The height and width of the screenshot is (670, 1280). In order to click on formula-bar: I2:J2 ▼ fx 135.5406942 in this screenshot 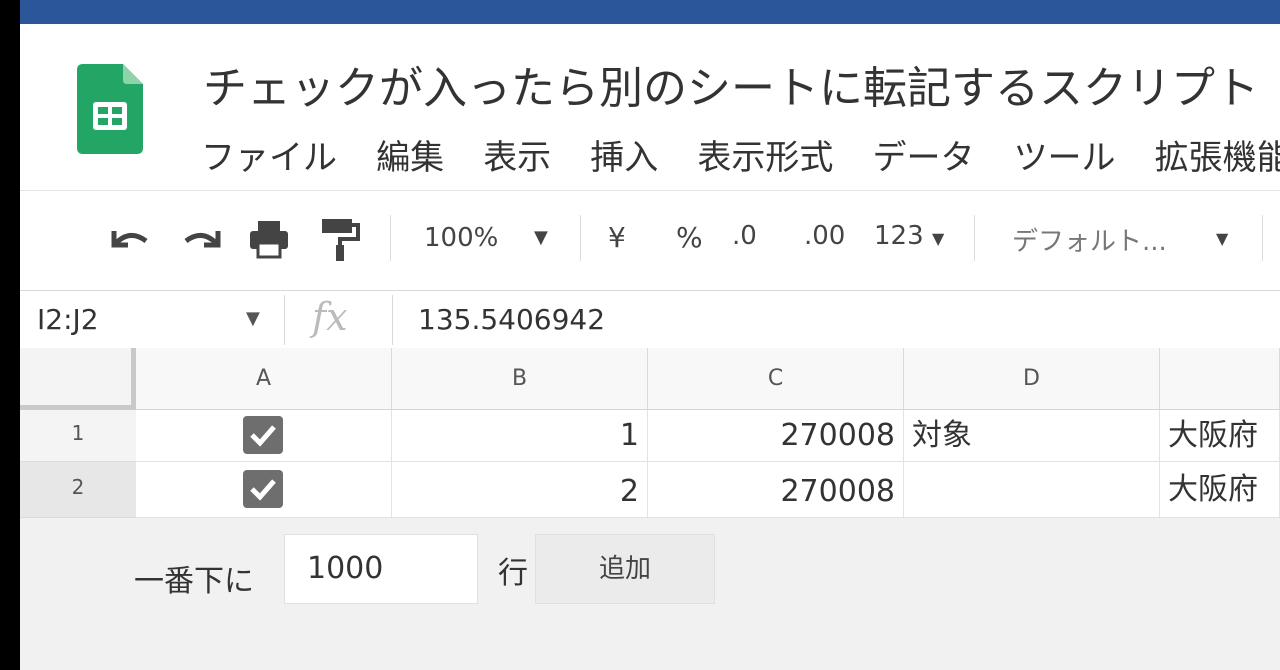, I will do `click(650, 320)`.